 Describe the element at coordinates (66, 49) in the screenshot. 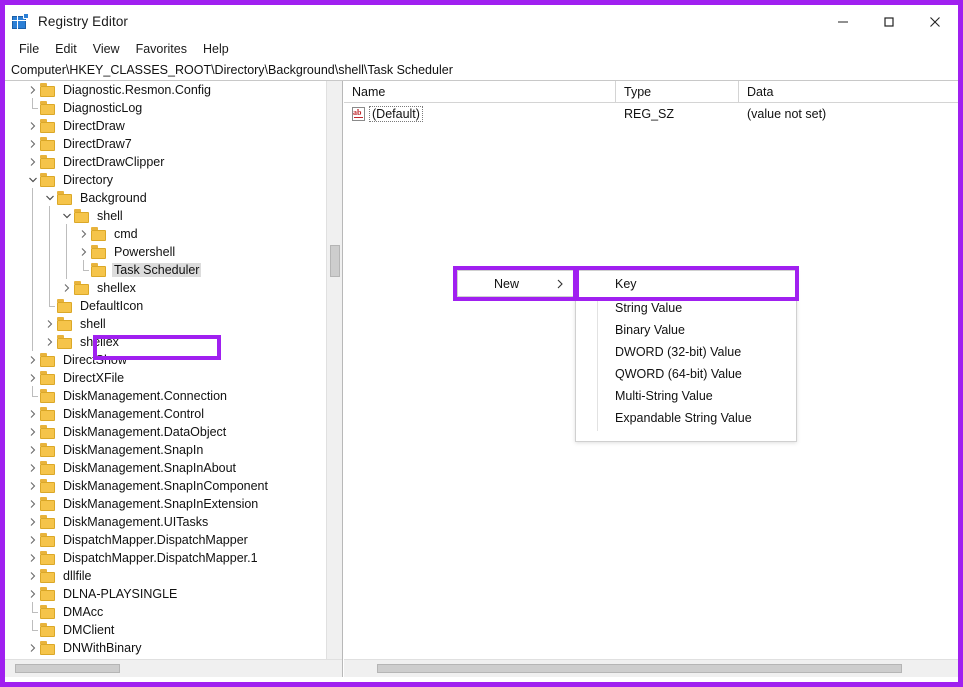

I see `menu-item-edit: Edit` at that location.